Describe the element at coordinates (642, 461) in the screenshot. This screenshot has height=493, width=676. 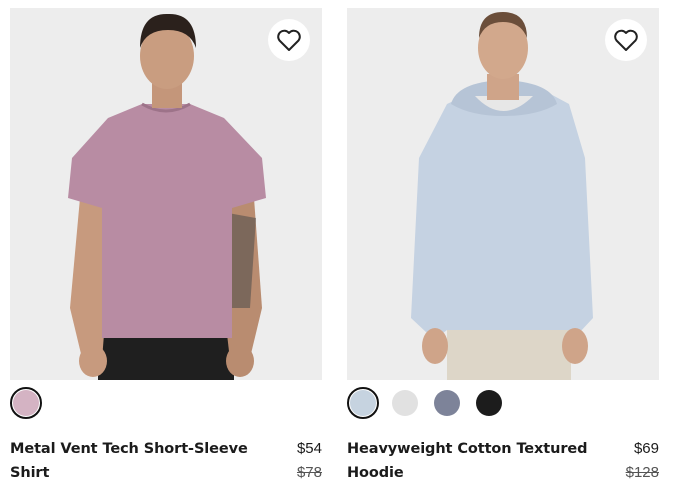
I see `price-block: $69 $128` at that location.